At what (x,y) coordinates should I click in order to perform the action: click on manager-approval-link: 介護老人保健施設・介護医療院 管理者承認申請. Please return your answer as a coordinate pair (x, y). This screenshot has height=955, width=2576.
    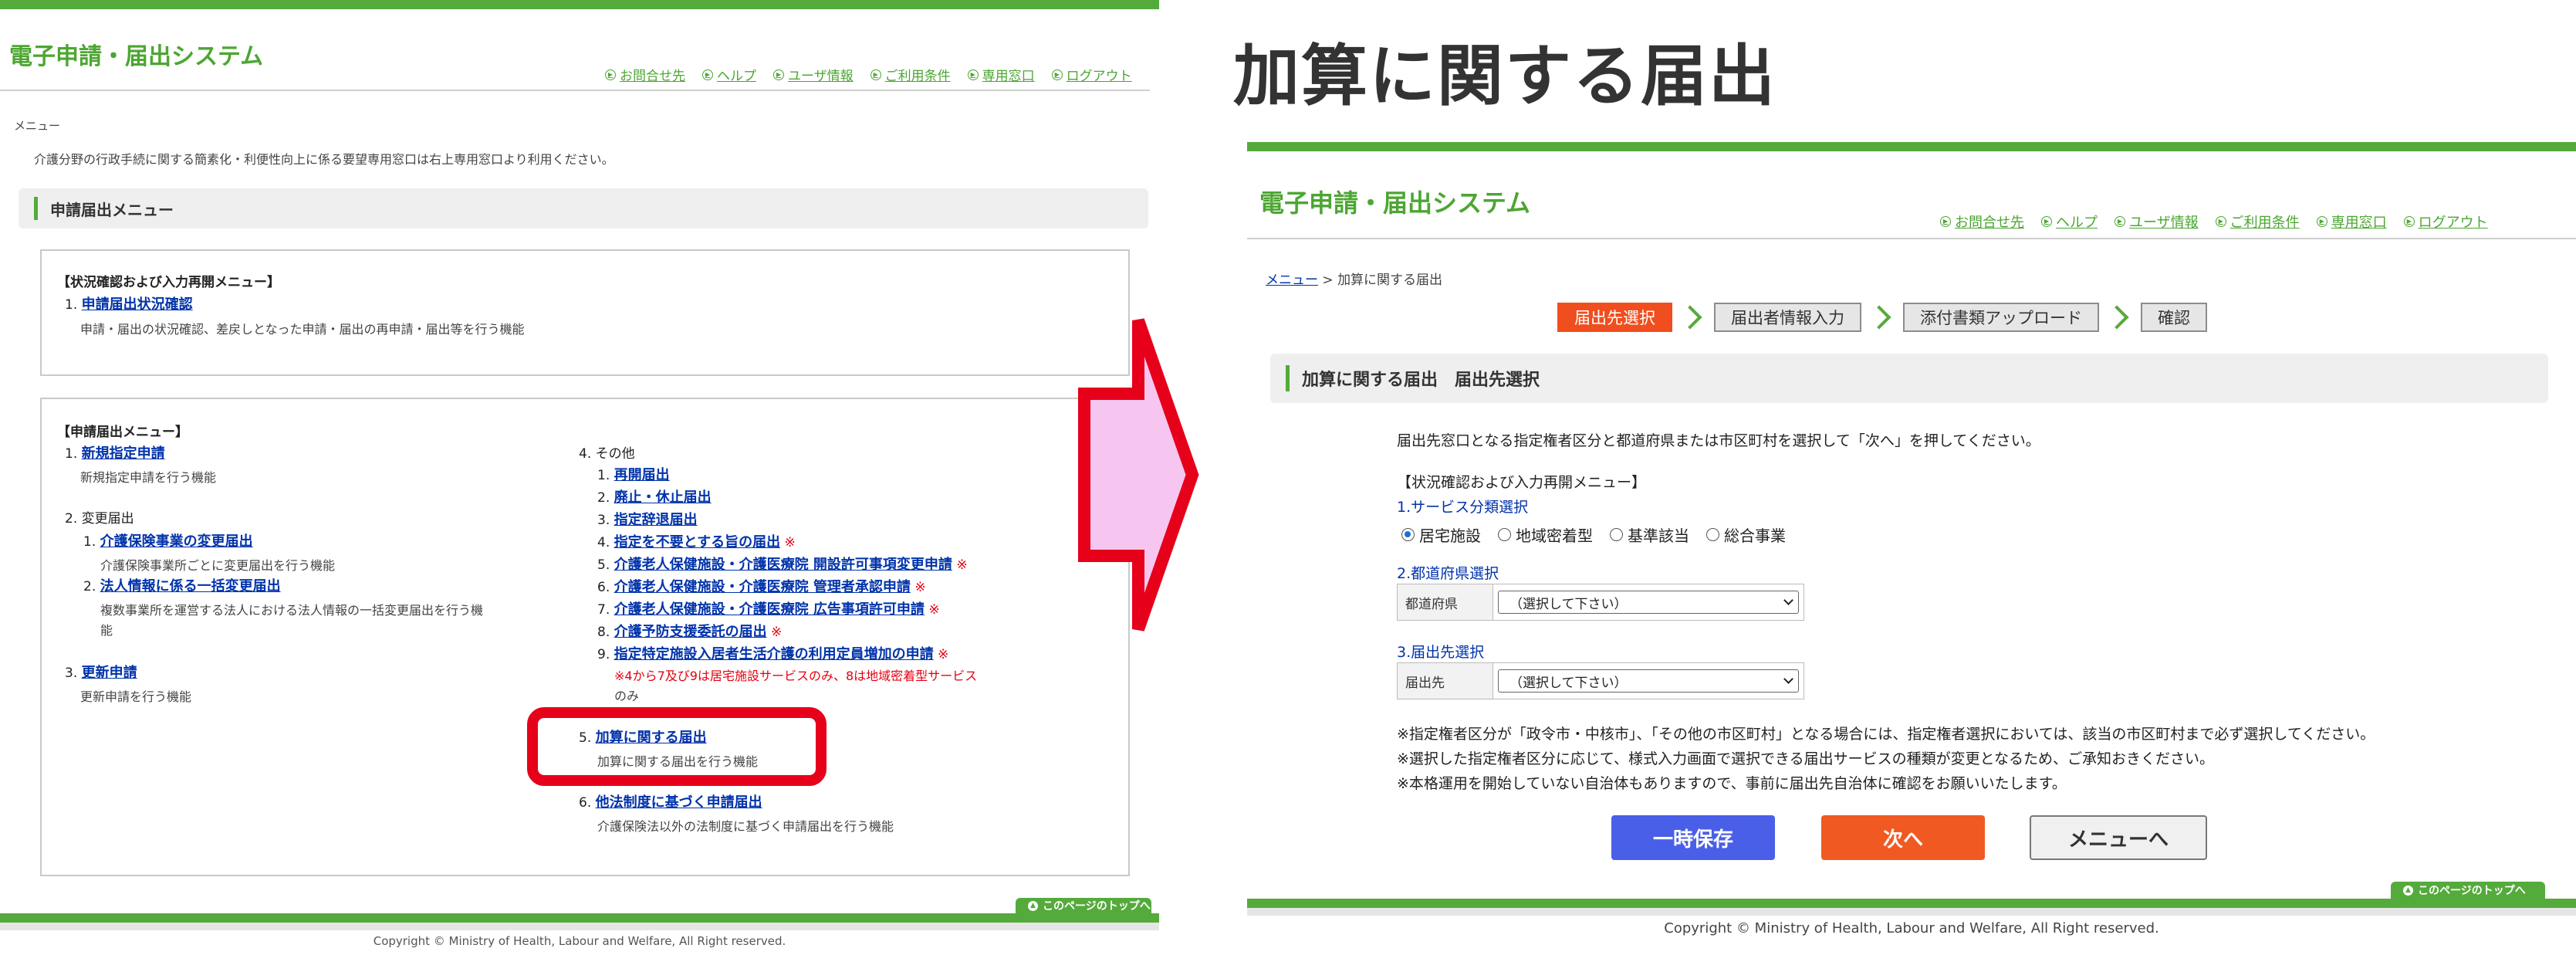
    Looking at the image, I should click on (762, 587).